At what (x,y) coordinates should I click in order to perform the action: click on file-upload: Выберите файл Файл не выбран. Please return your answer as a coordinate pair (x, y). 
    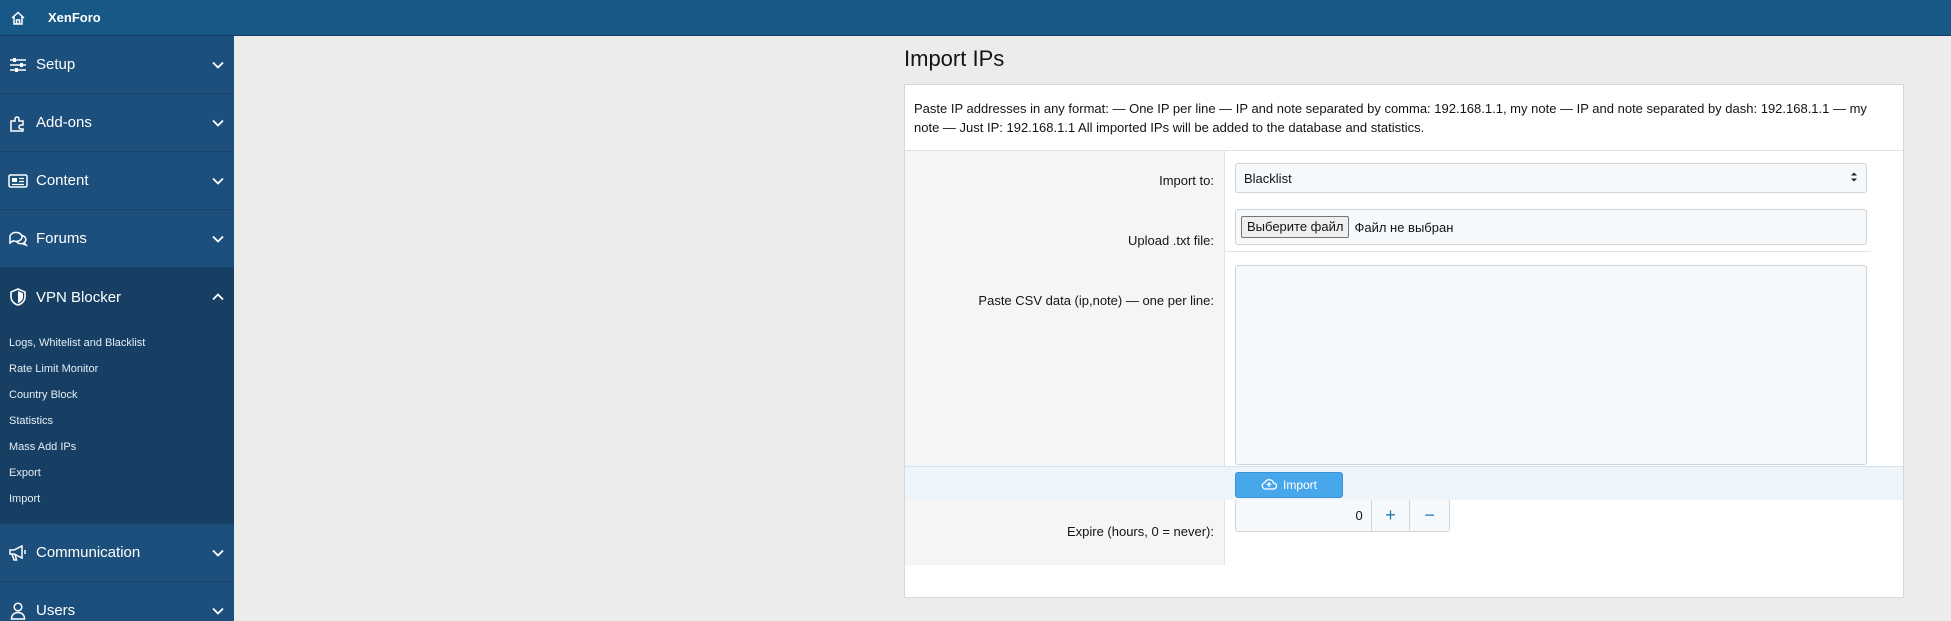
    Looking at the image, I should click on (1551, 227).